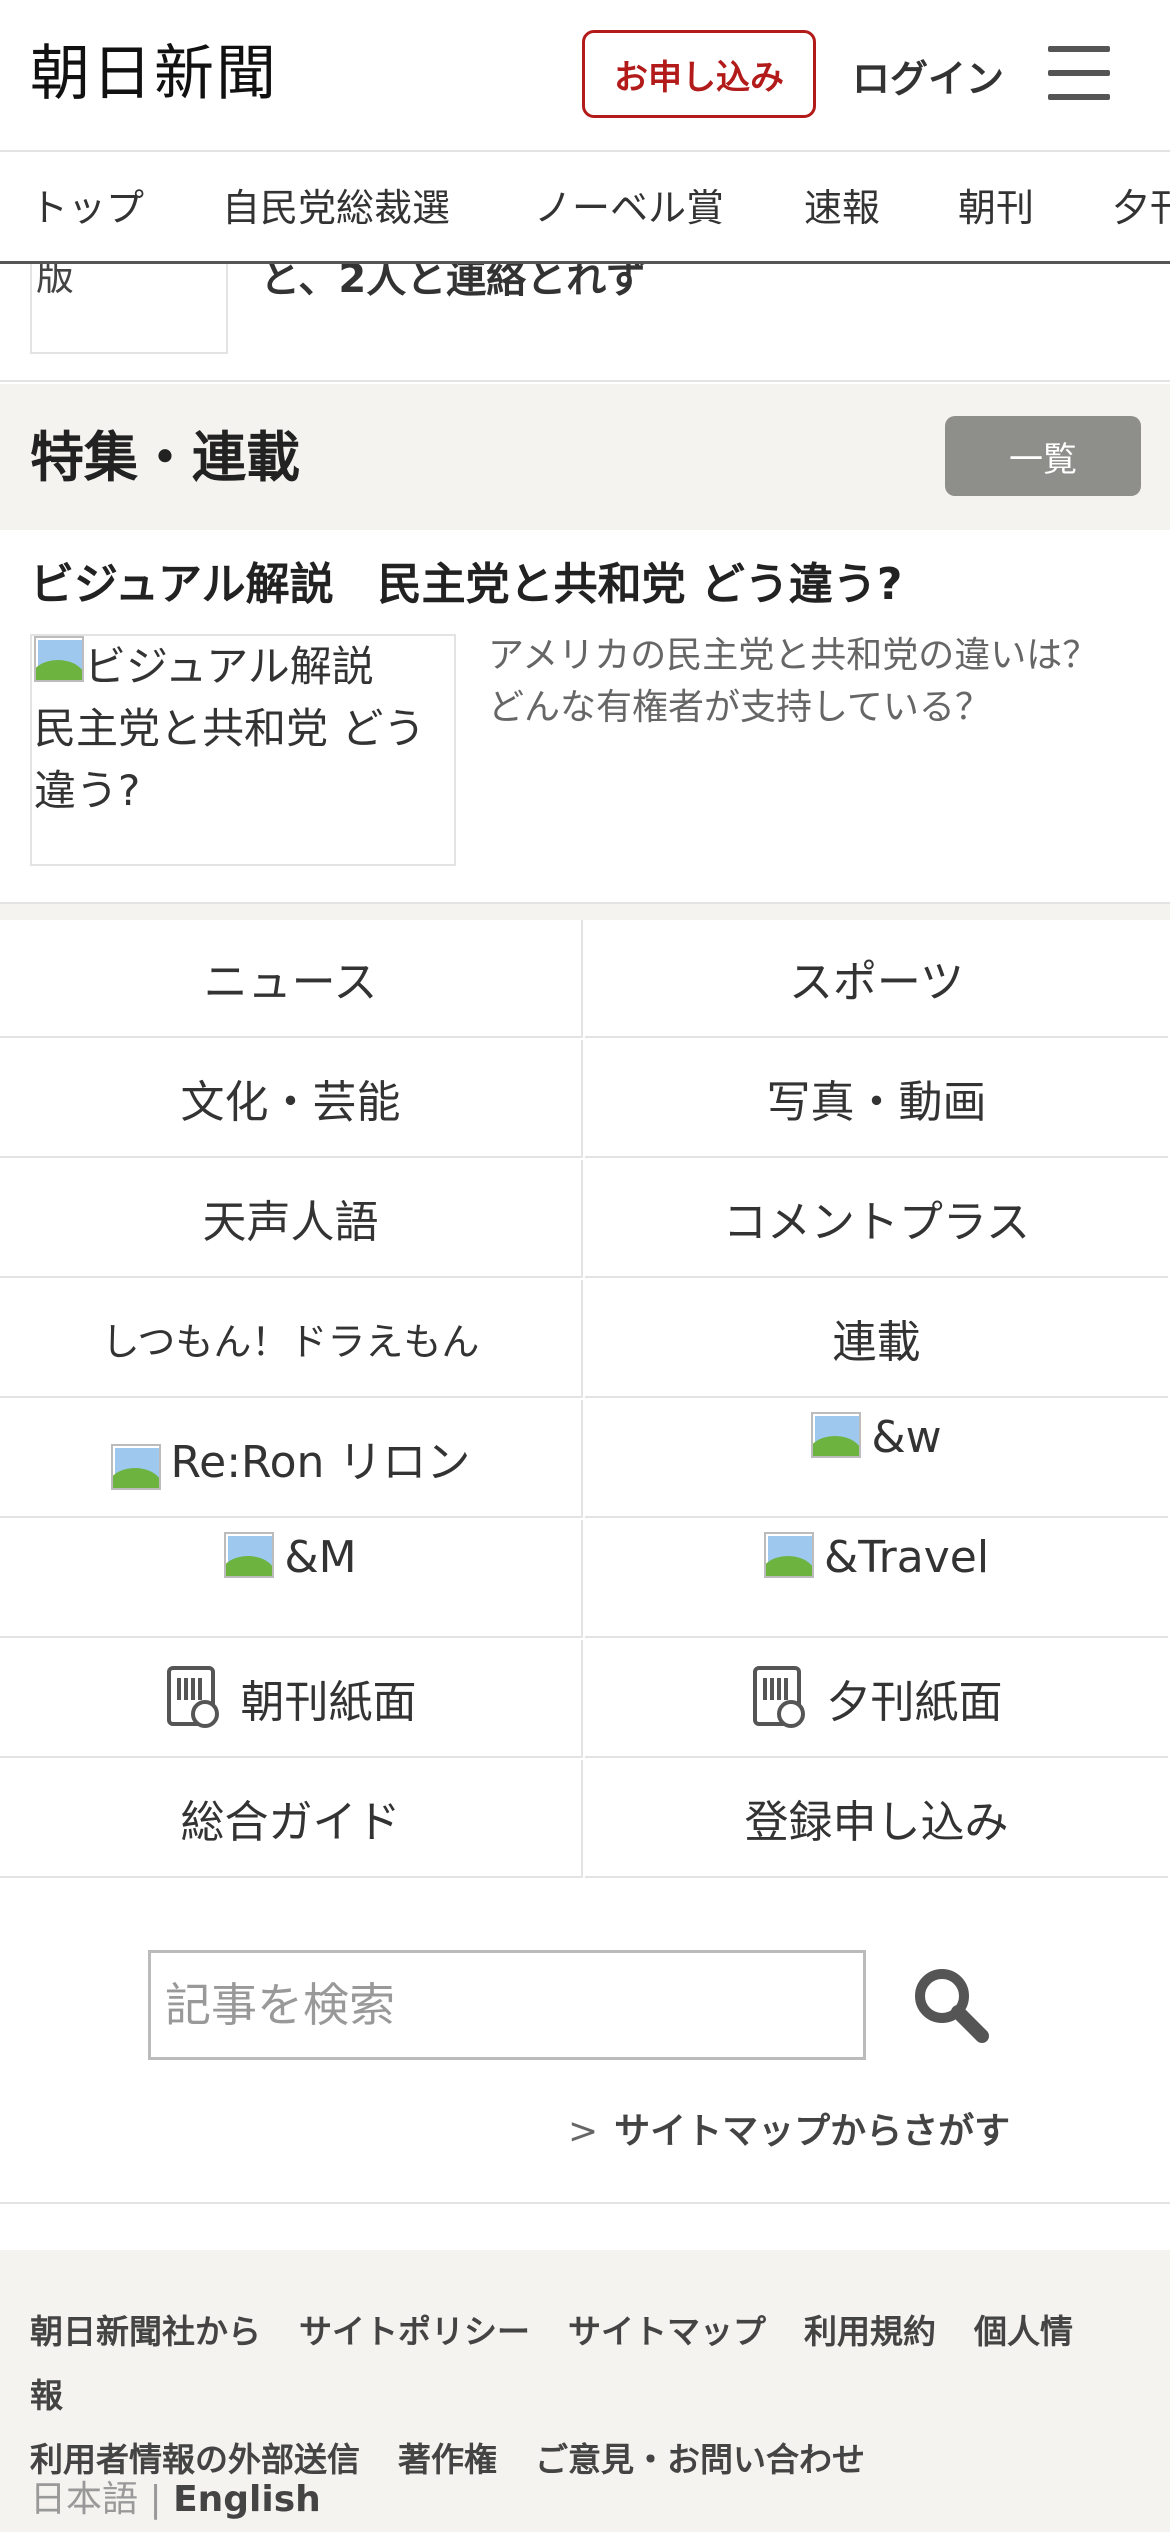 The image size is (1170, 2532). What do you see at coordinates (453, 284) in the screenshot?
I see `article-title: と、2人と連絡とれず` at bounding box center [453, 284].